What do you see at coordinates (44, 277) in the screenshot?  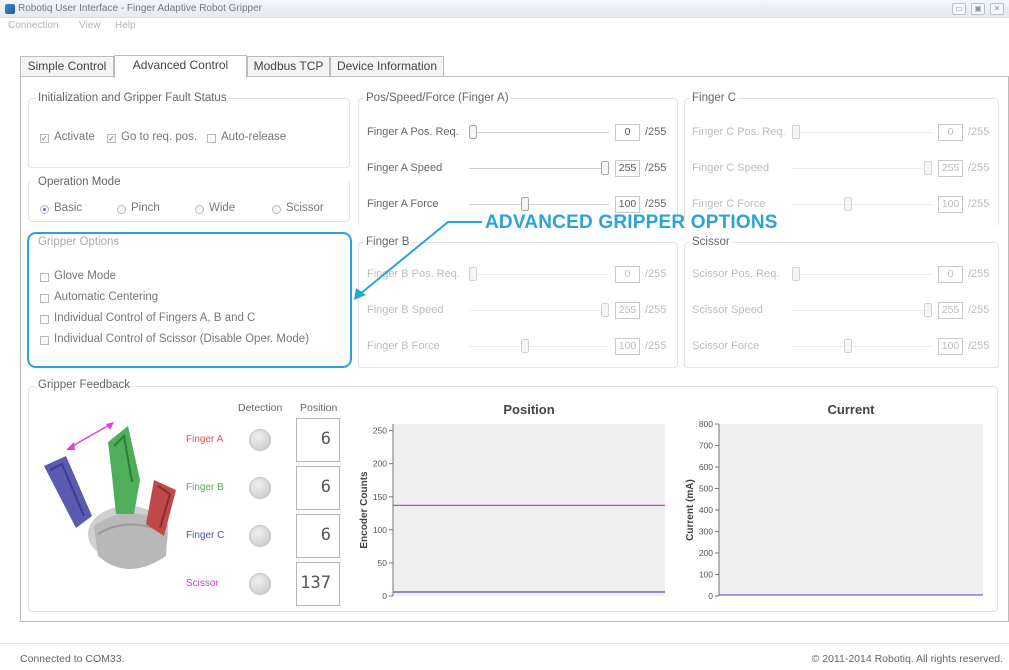 I see `glove-mode-checkbox` at bounding box center [44, 277].